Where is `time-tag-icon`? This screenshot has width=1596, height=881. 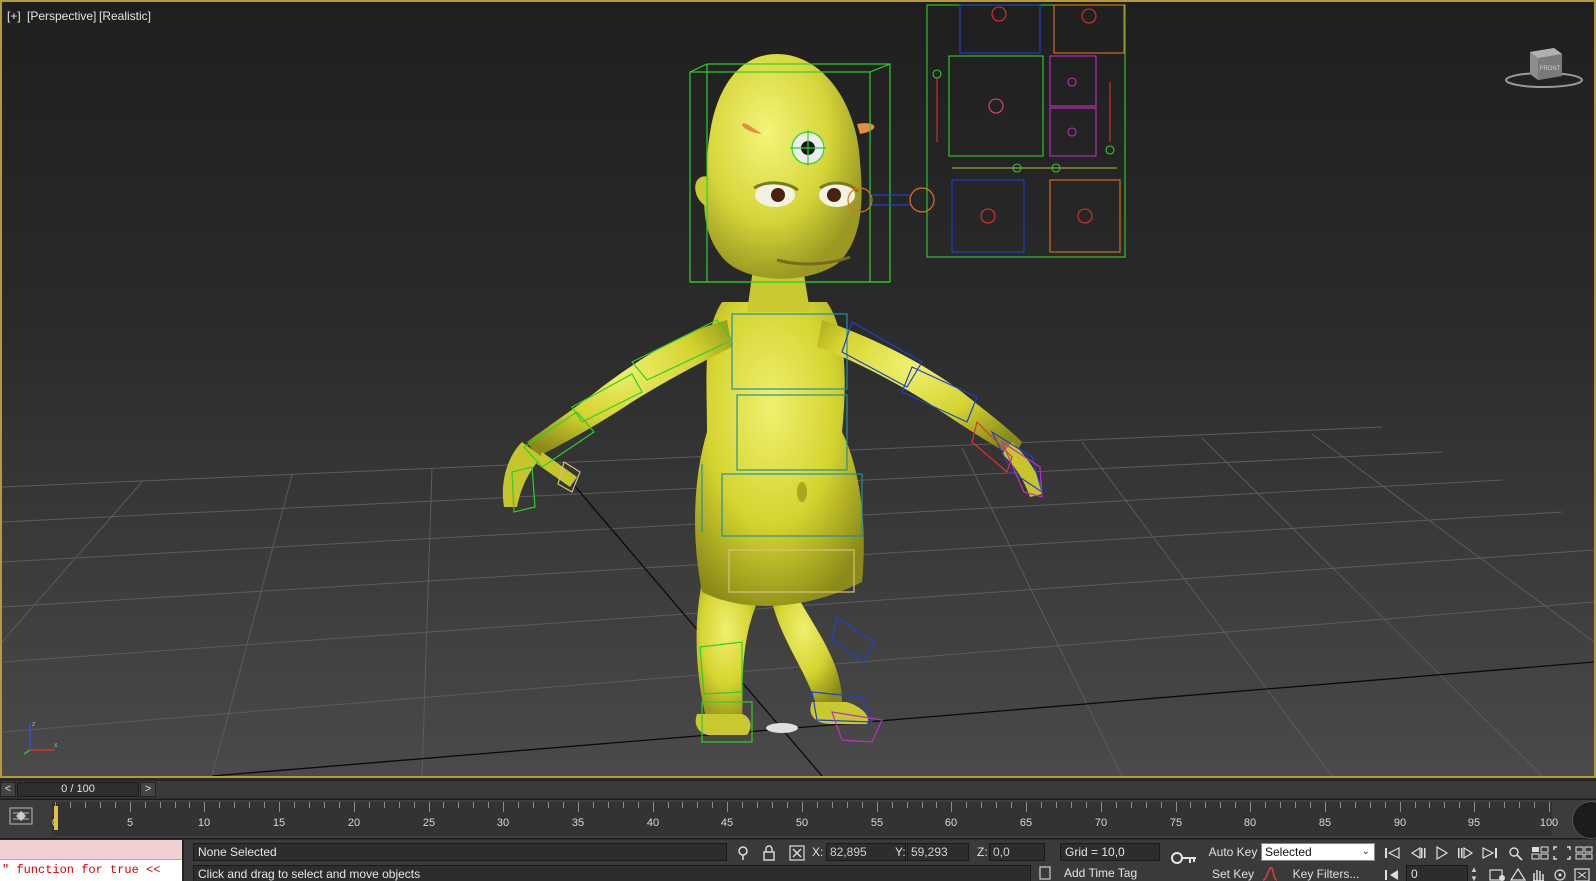 time-tag-icon is located at coordinates (1045, 873).